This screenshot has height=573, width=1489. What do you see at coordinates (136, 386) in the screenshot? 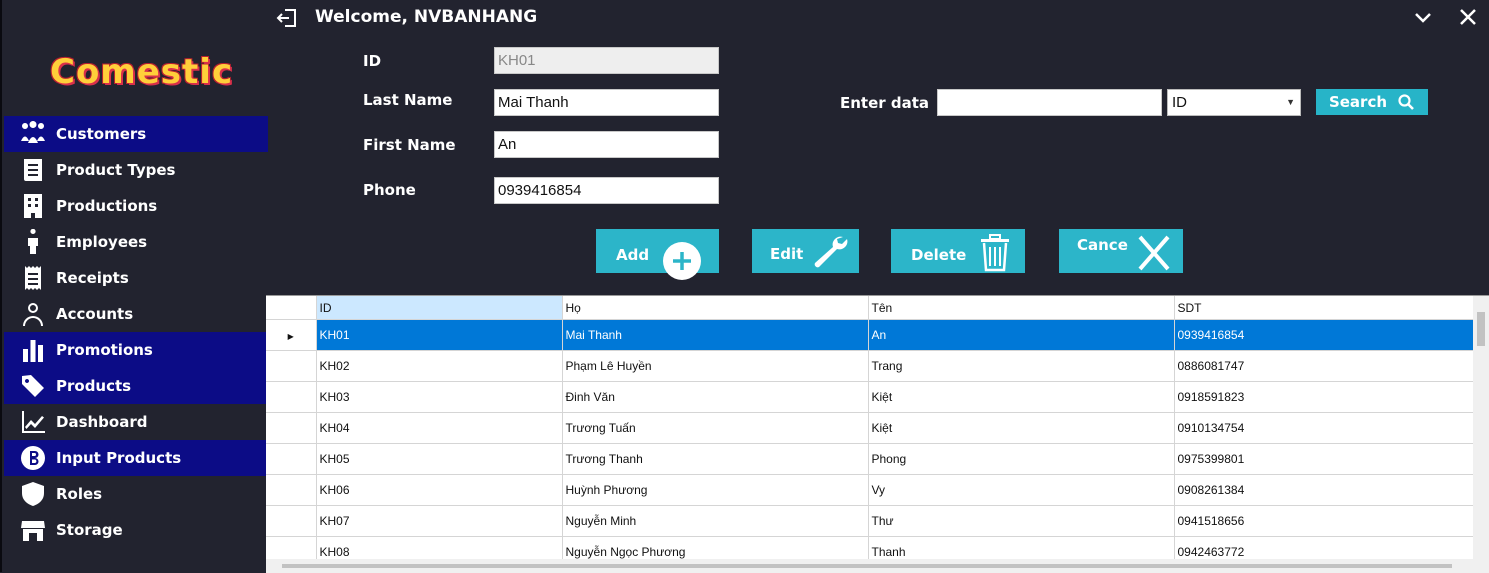
I see `sidebar-item-products: Products` at bounding box center [136, 386].